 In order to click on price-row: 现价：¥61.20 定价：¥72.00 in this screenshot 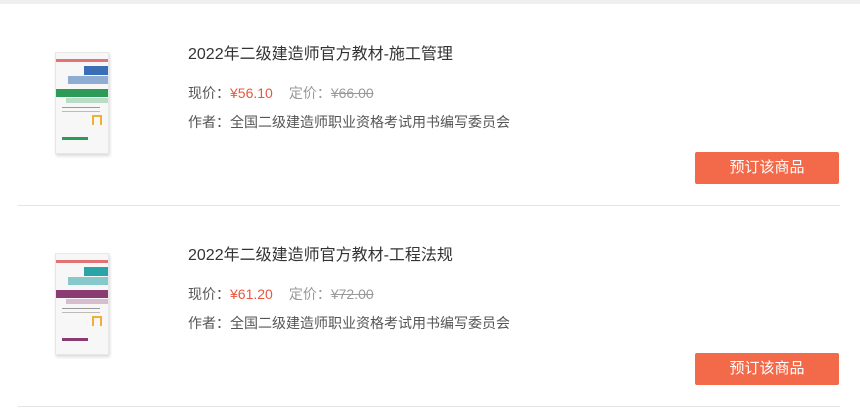, I will do `click(281, 294)`.